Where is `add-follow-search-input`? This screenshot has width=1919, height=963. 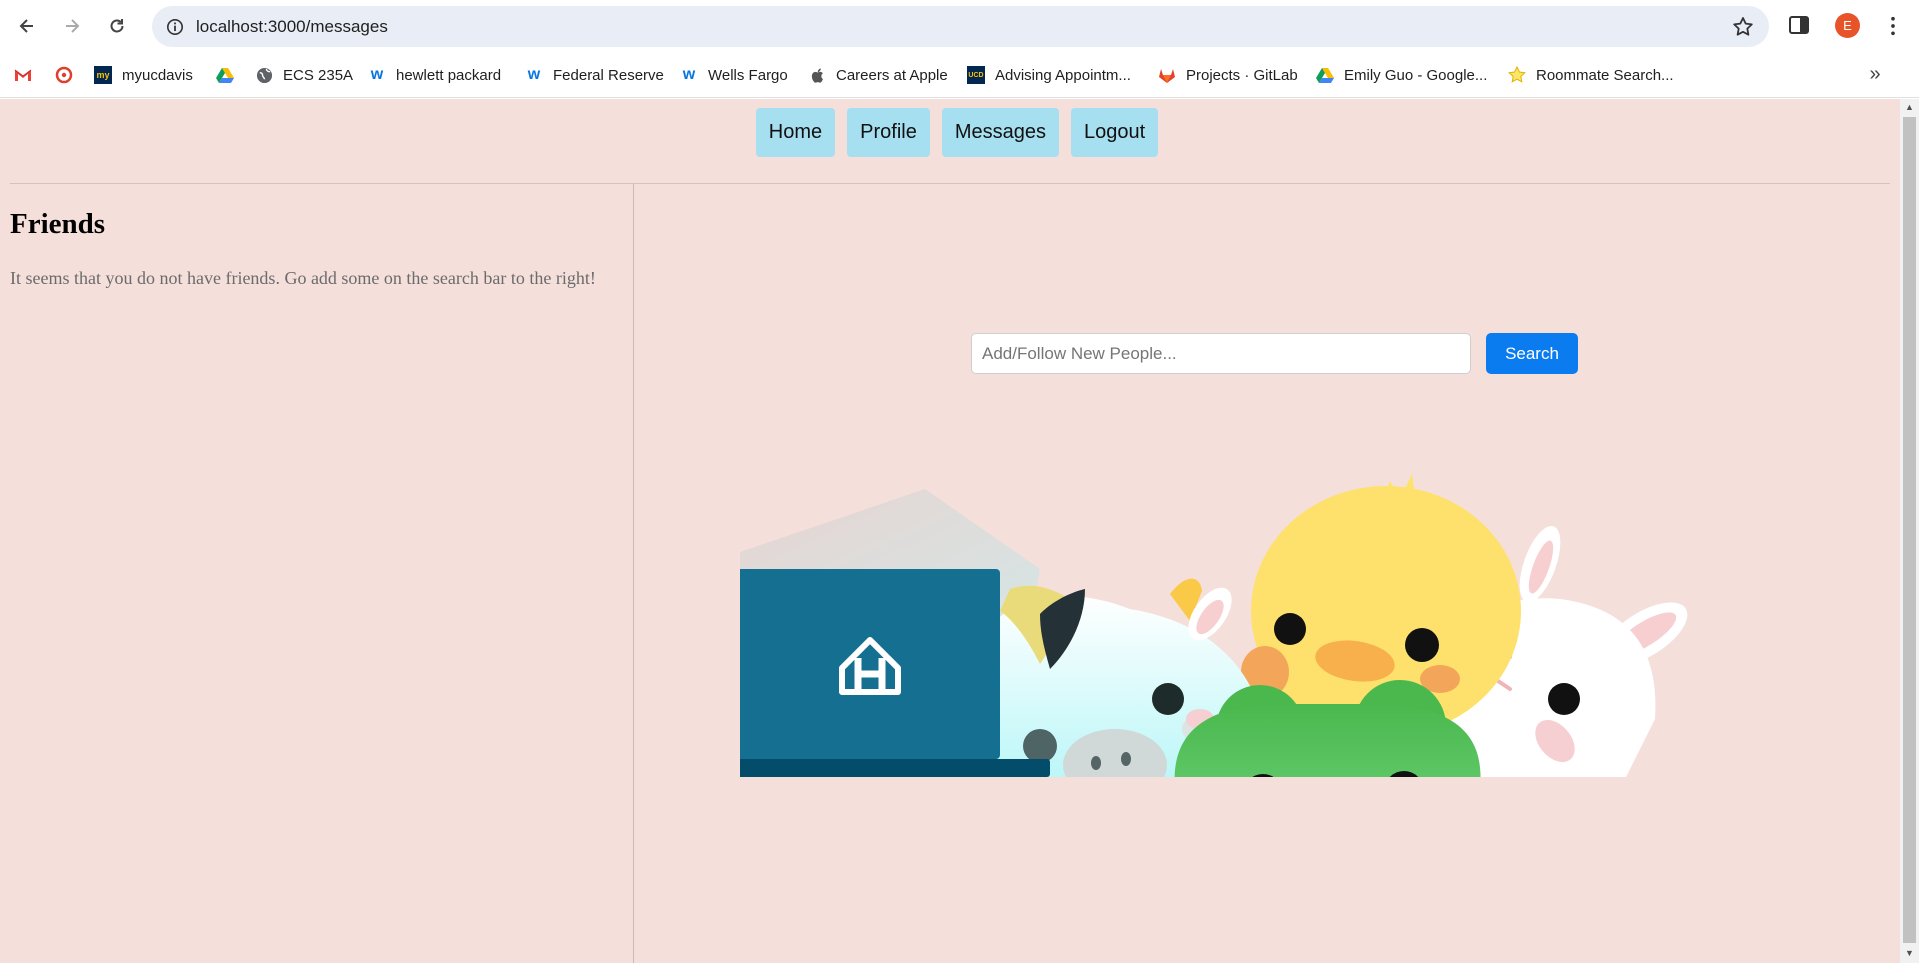 add-follow-search-input is located at coordinates (1221, 353).